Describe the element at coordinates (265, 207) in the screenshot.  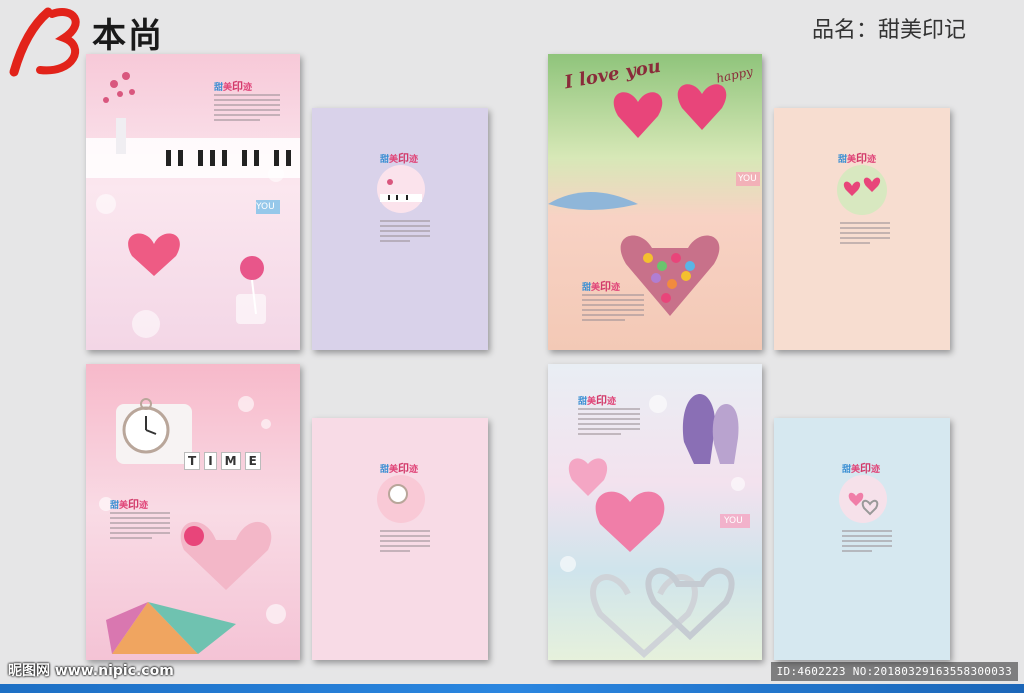
I see `badge-you: YOU` at that location.